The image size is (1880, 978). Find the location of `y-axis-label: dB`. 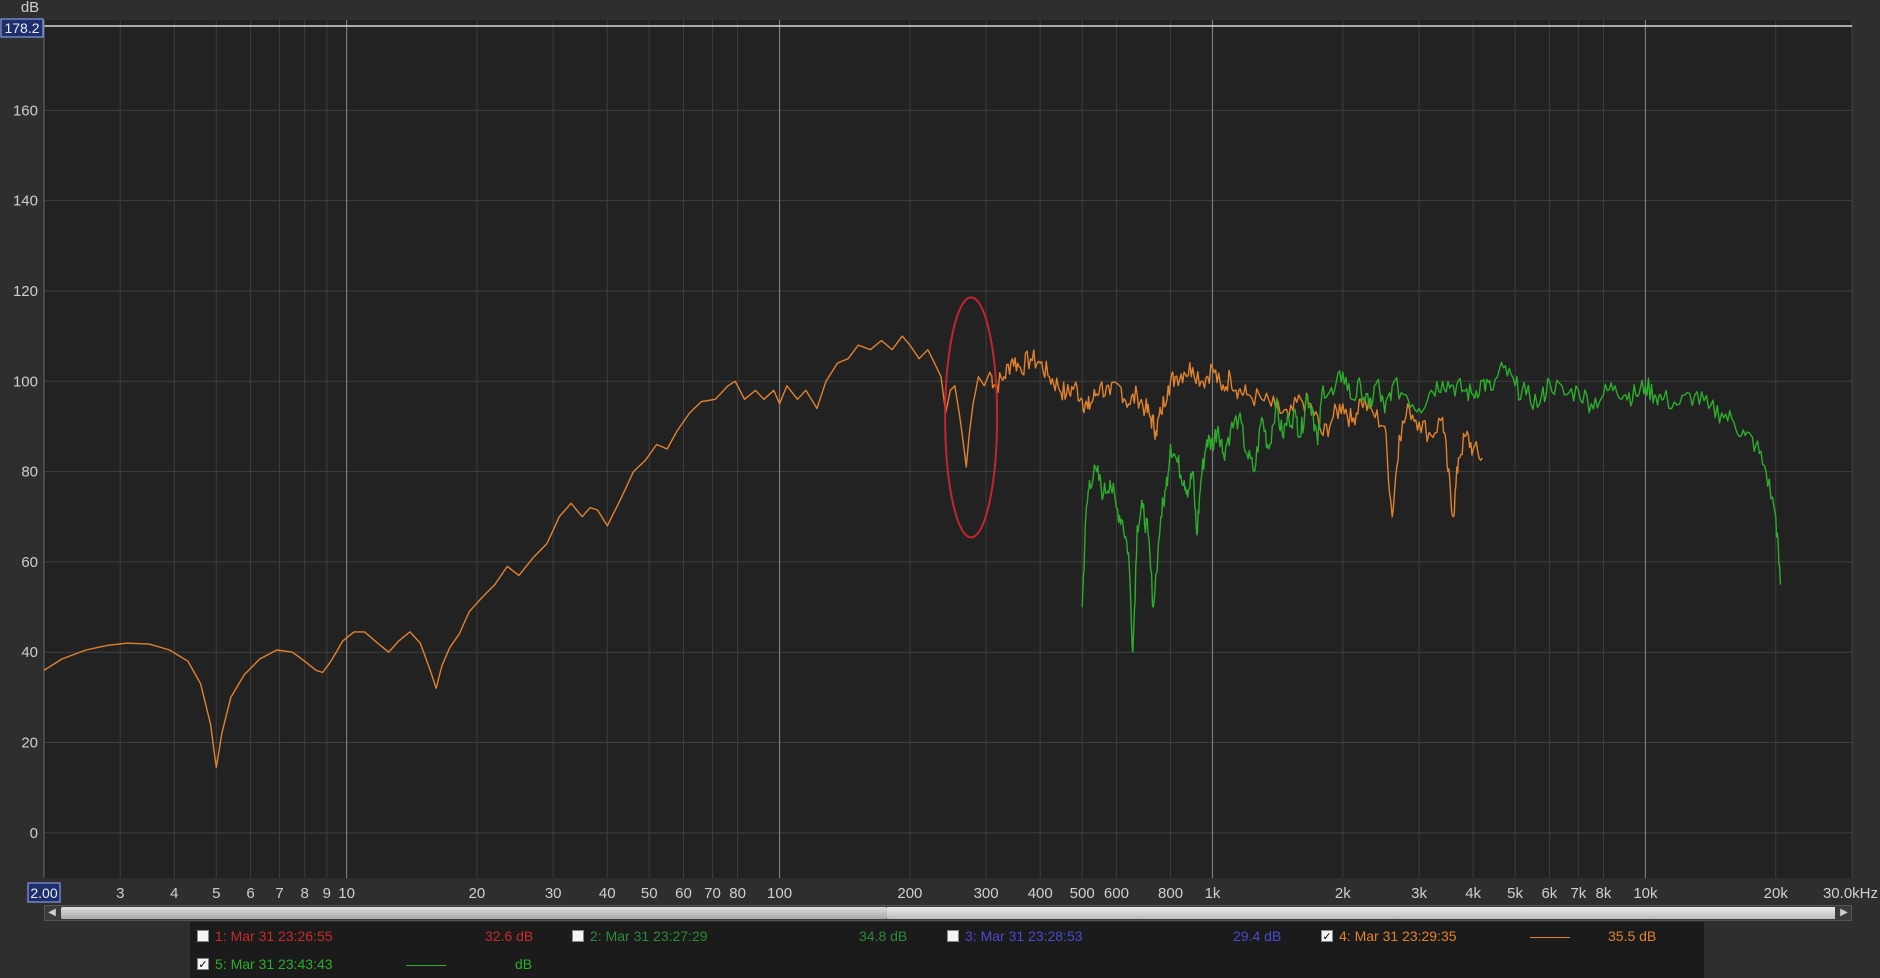

y-axis-label: dB is located at coordinates (30, 8).